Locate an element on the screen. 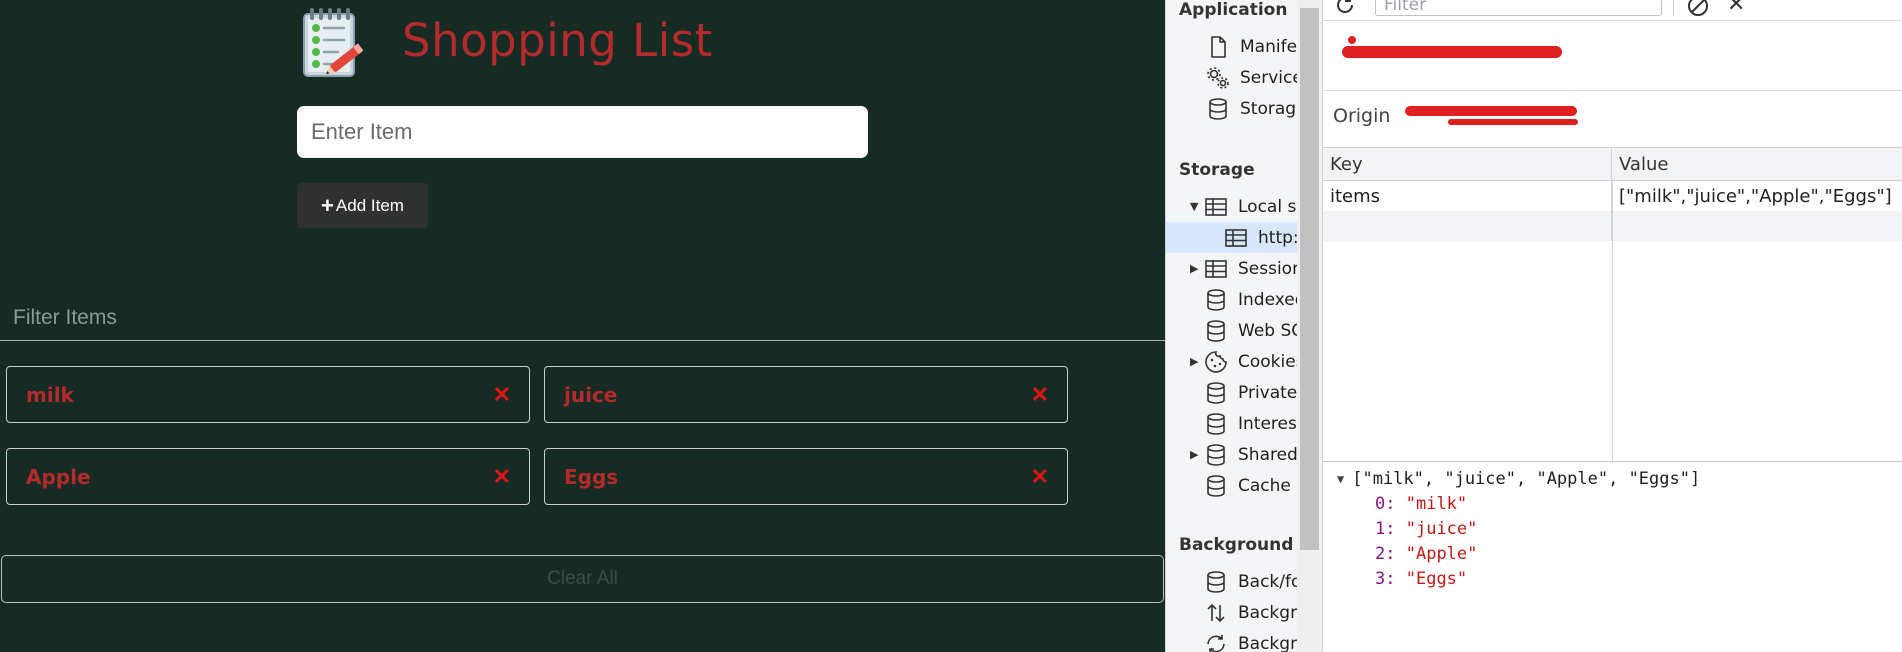  preview-value: "Apple" is located at coordinates (1441, 553).